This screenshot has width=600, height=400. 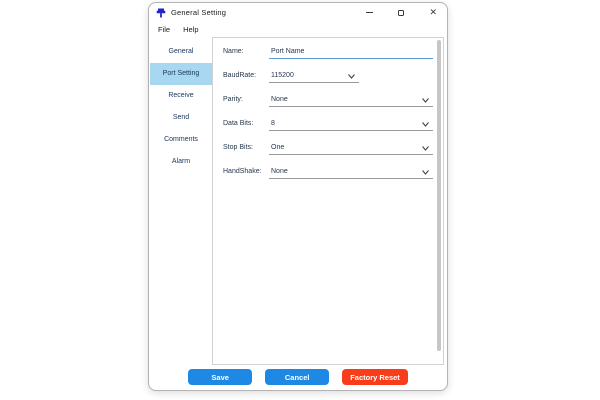 What do you see at coordinates (164, 29) in the screenshot?
I see `menu-item-0: File` at bounding box center [164, 29].